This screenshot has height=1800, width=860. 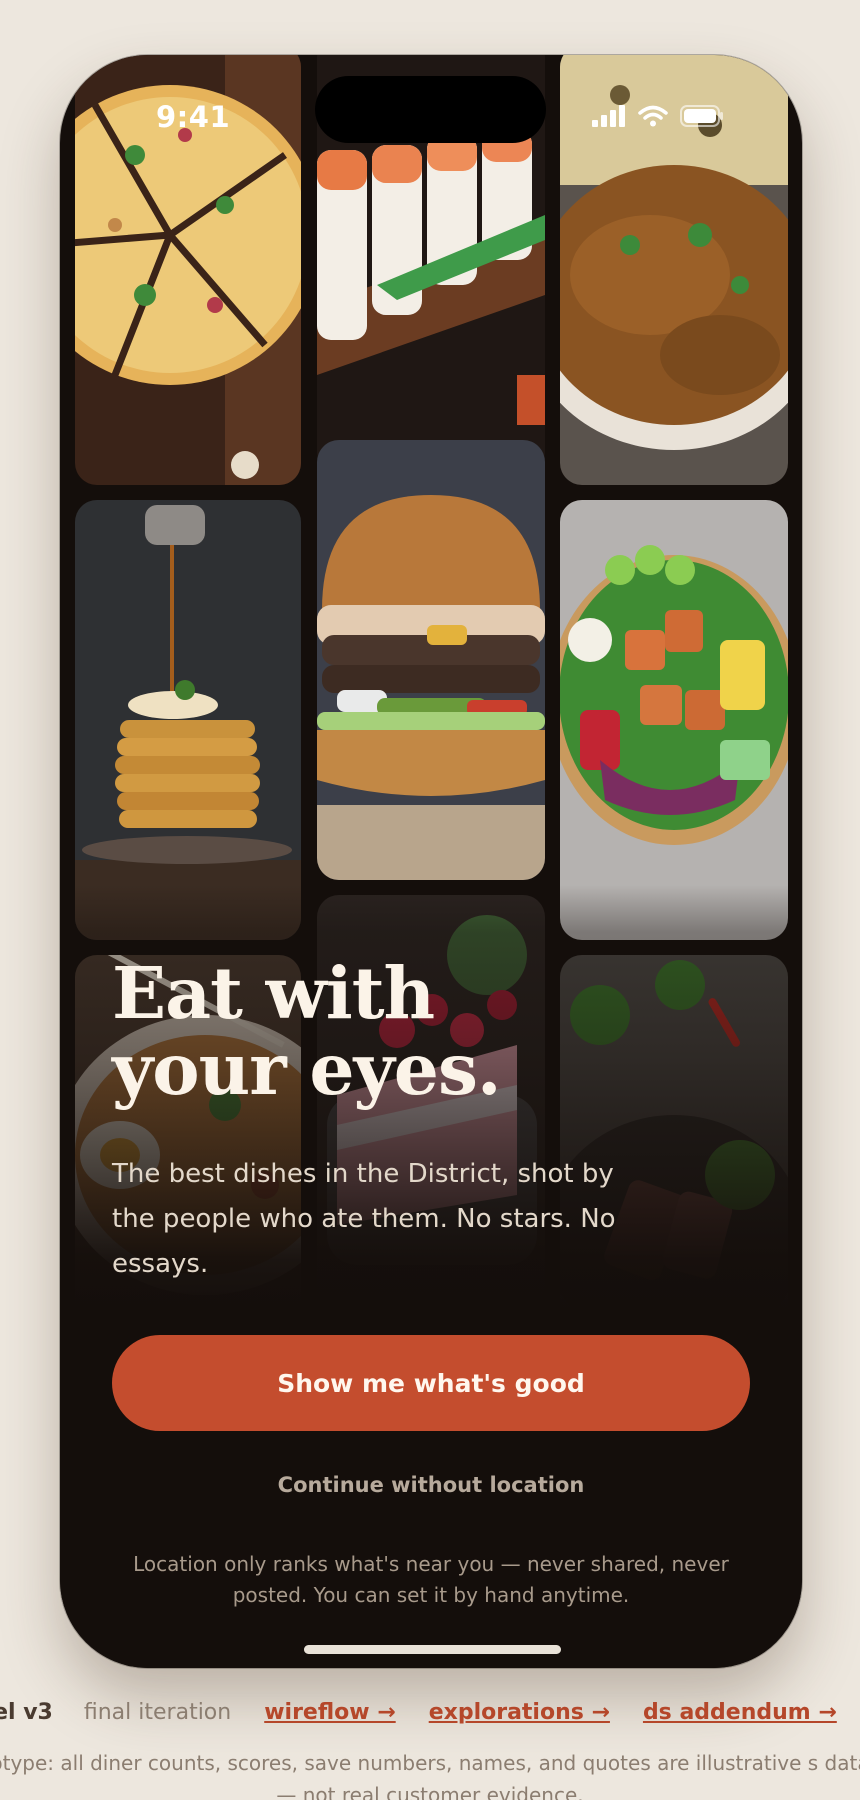 I want to click on footer-brand: sel v3, so click(x=26, y=1712).